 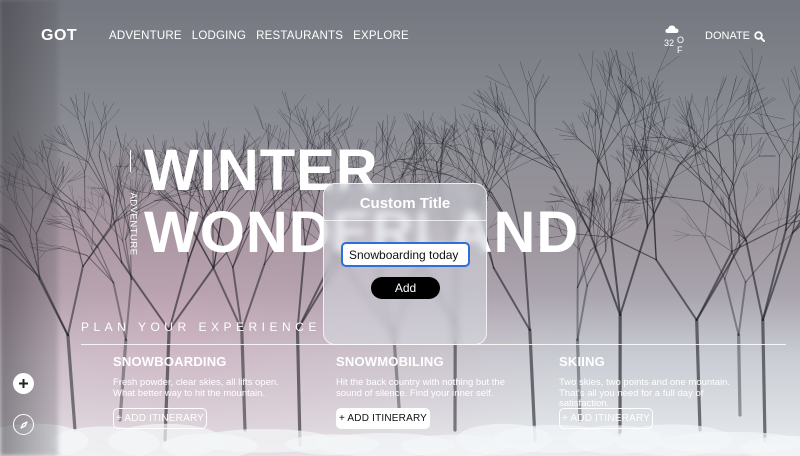 I want to click on compass-button, so click(x=23, y=424).